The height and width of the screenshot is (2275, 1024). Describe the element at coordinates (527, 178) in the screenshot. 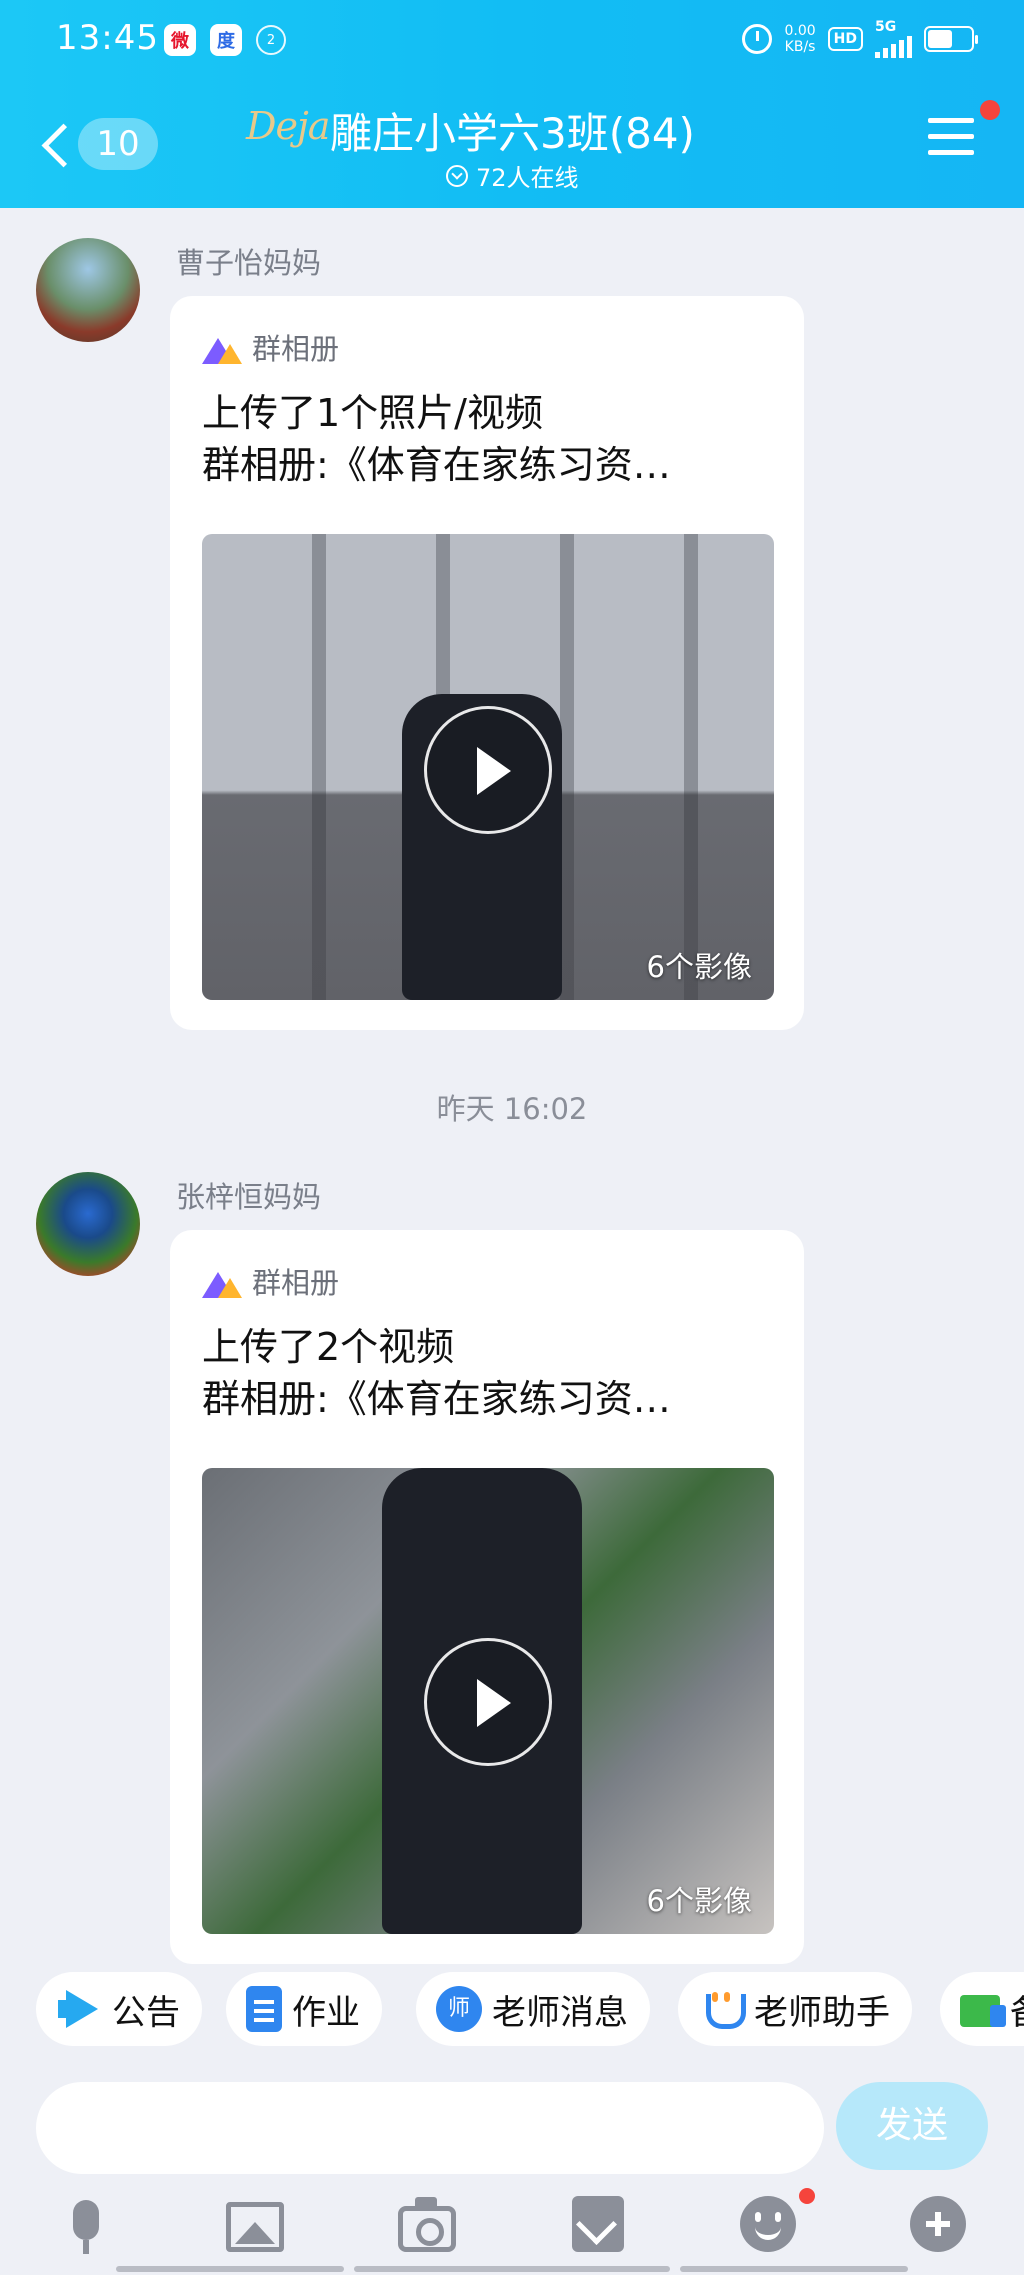

I see `online-count: 72人在线` at that location.